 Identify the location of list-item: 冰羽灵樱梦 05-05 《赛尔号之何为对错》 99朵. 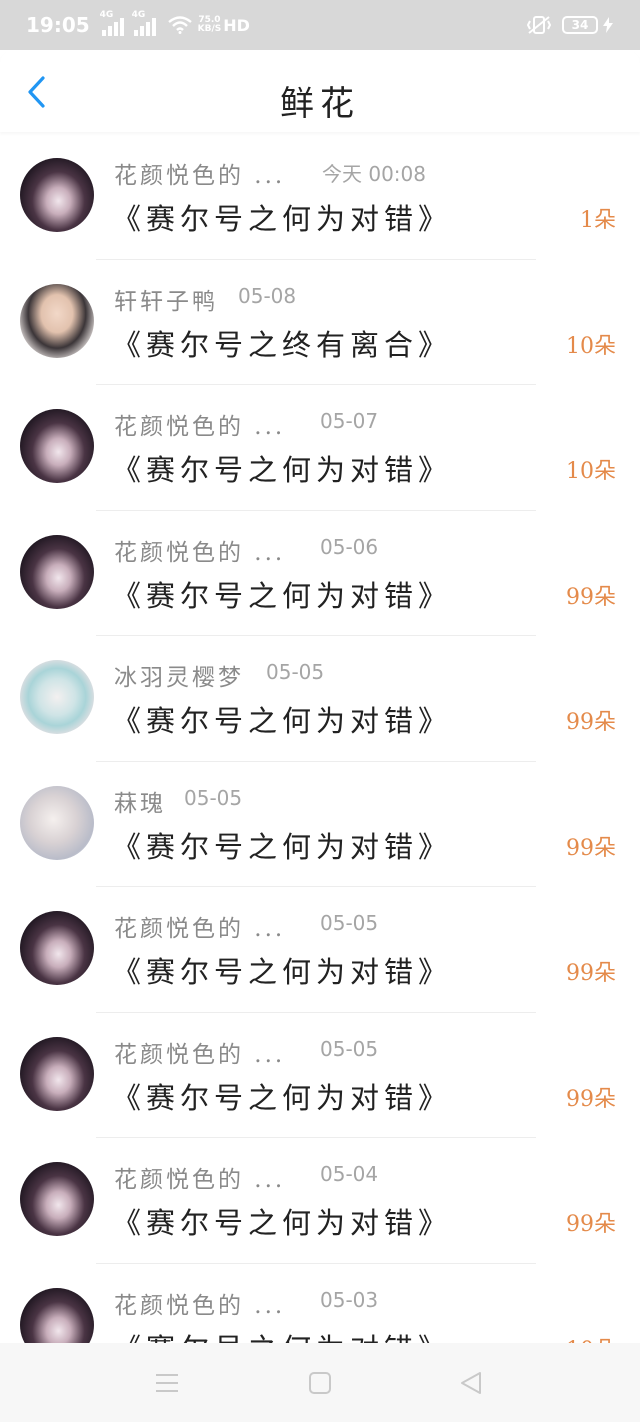
(320, 699).